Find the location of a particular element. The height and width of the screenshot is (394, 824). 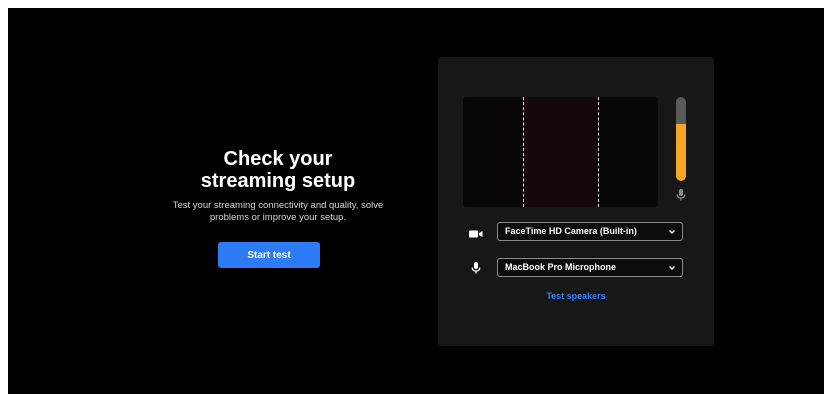

microphone-select-value: MacBook Pro Microphone is located at coordinates (561, 267).